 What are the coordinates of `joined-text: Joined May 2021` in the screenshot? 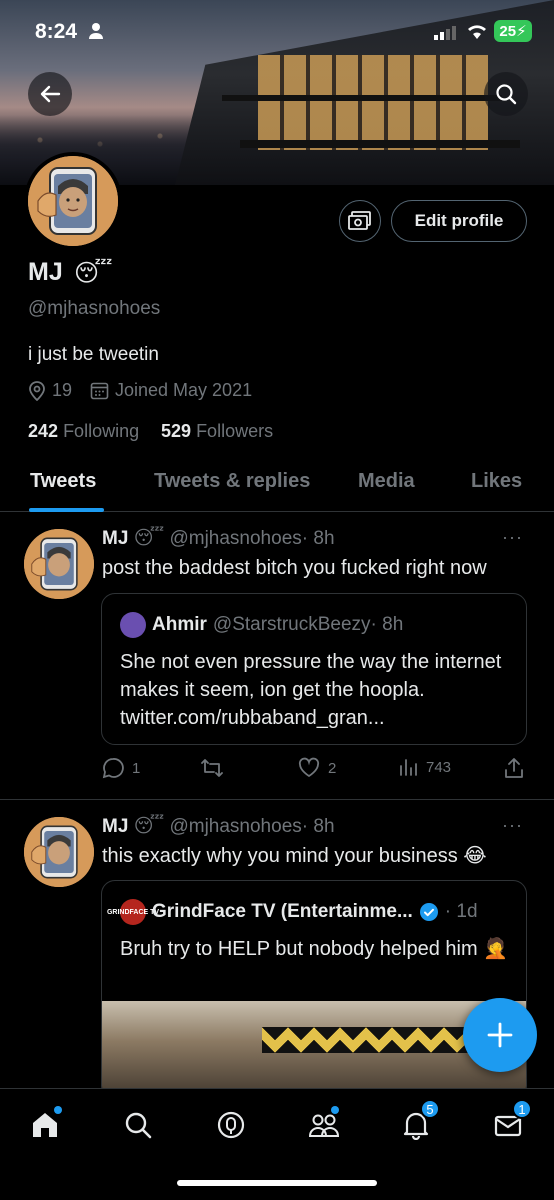 It's located at (184, 390).